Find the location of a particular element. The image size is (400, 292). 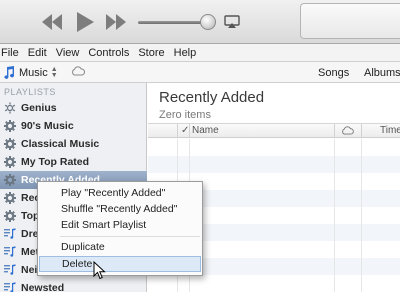

menu-edit: Edit is located at coordinates (37, 53).